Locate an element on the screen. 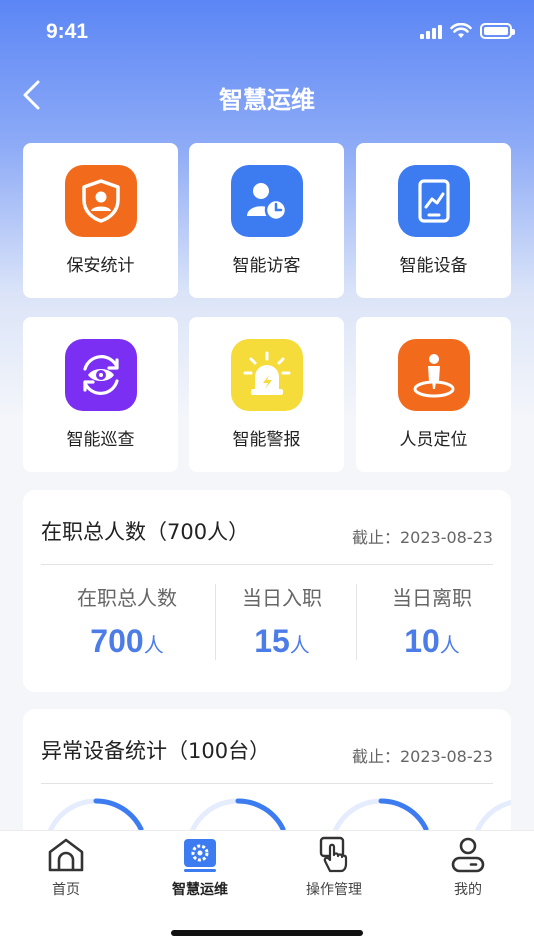 This screenshot has height=950, width=534. device-chart-icon is located at coordinates (433, 201).